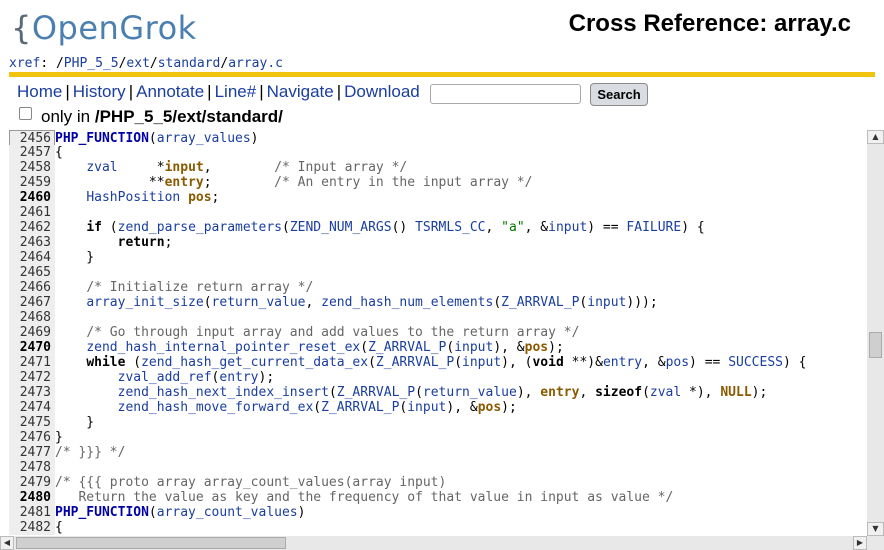  What do you see at coordinates (32, 182) in the screenshot?
I see `line-number: 2459` at bounding box center [32, 182].